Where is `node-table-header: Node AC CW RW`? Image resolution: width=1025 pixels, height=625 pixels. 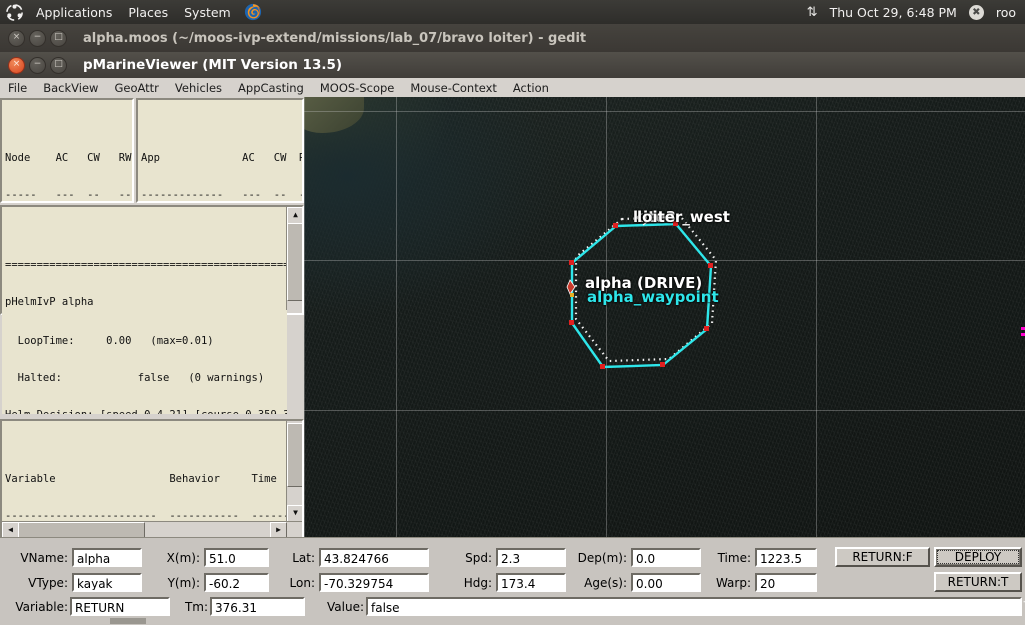 node-table-header: Node AC CW RW is located at coordinates (68, 157).